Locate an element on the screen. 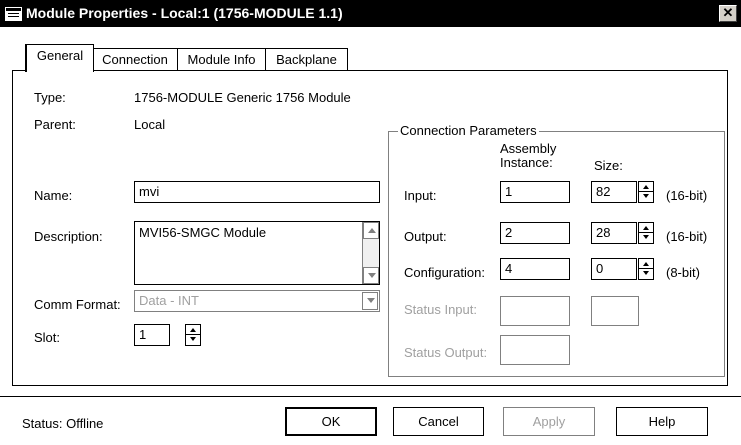 The width and height of the screenshot is (741, 445). cancel-button: Cancel is located at coordinates (438, 421).